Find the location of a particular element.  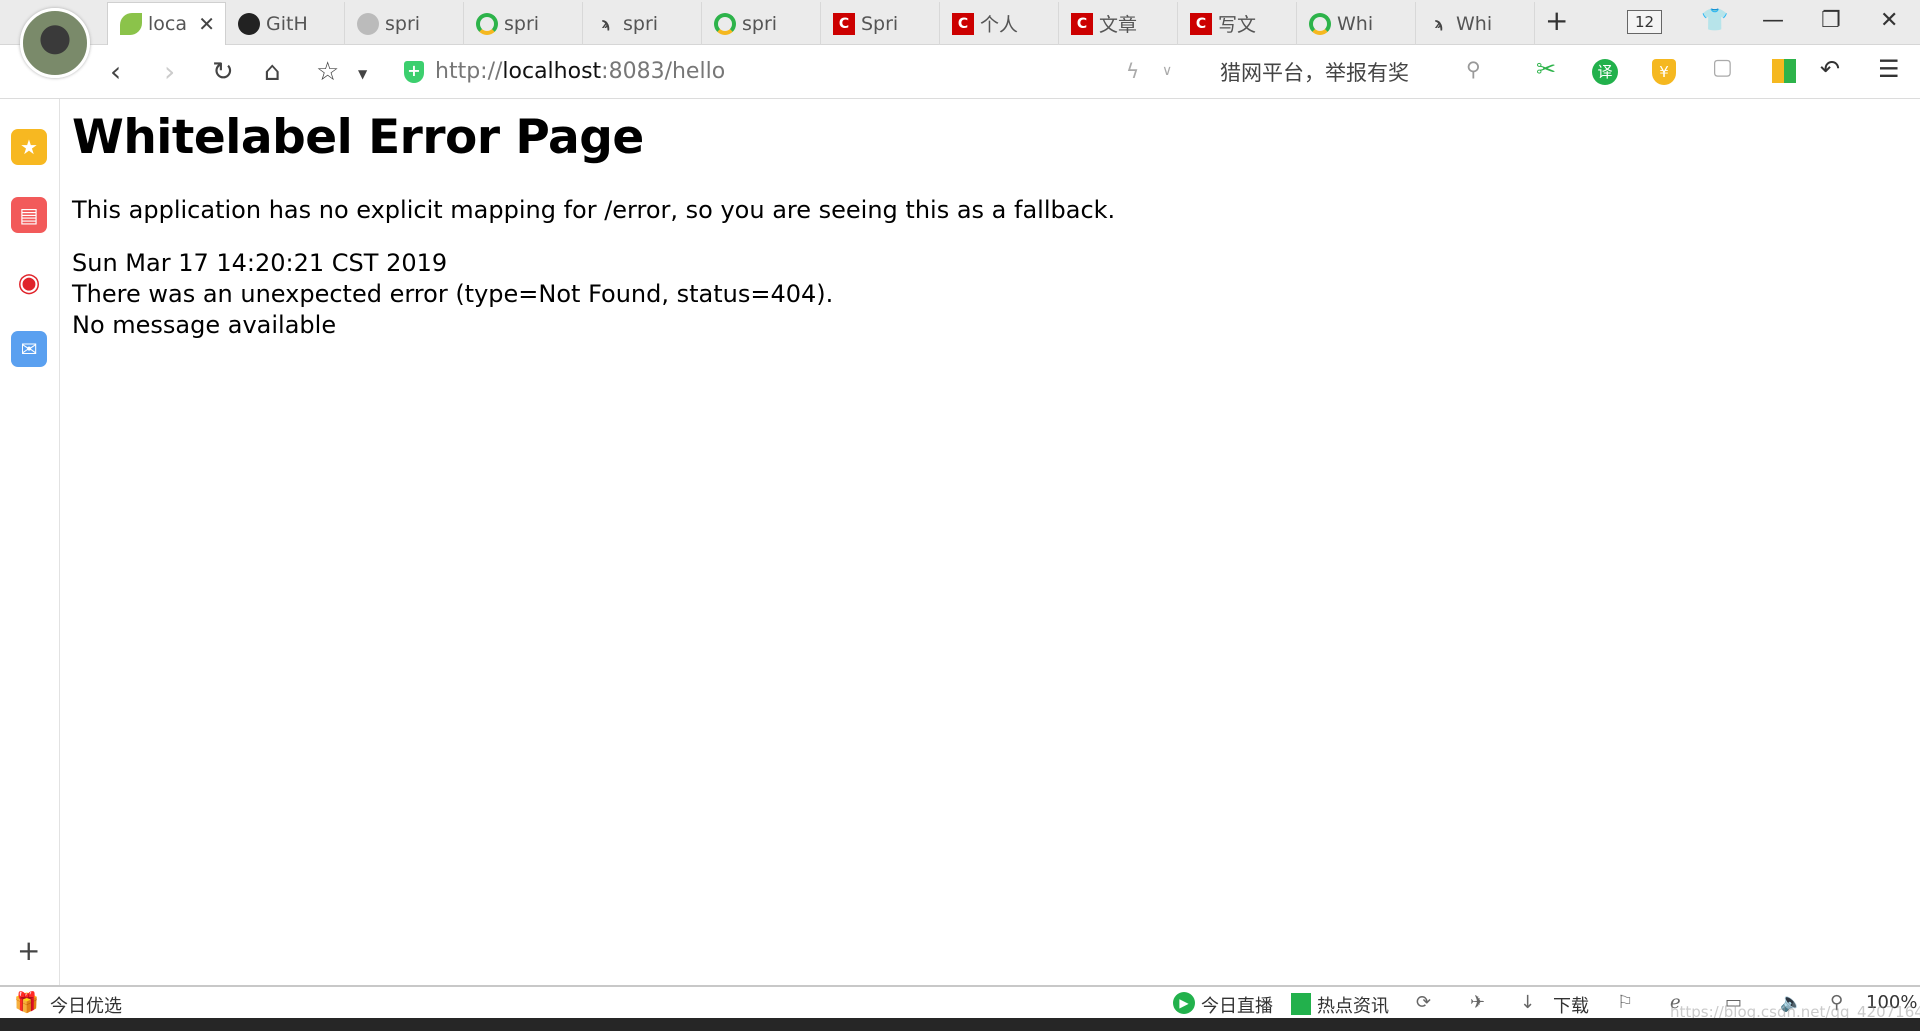

close-tab-icon: ✕ is located at coordinates (206, 24).